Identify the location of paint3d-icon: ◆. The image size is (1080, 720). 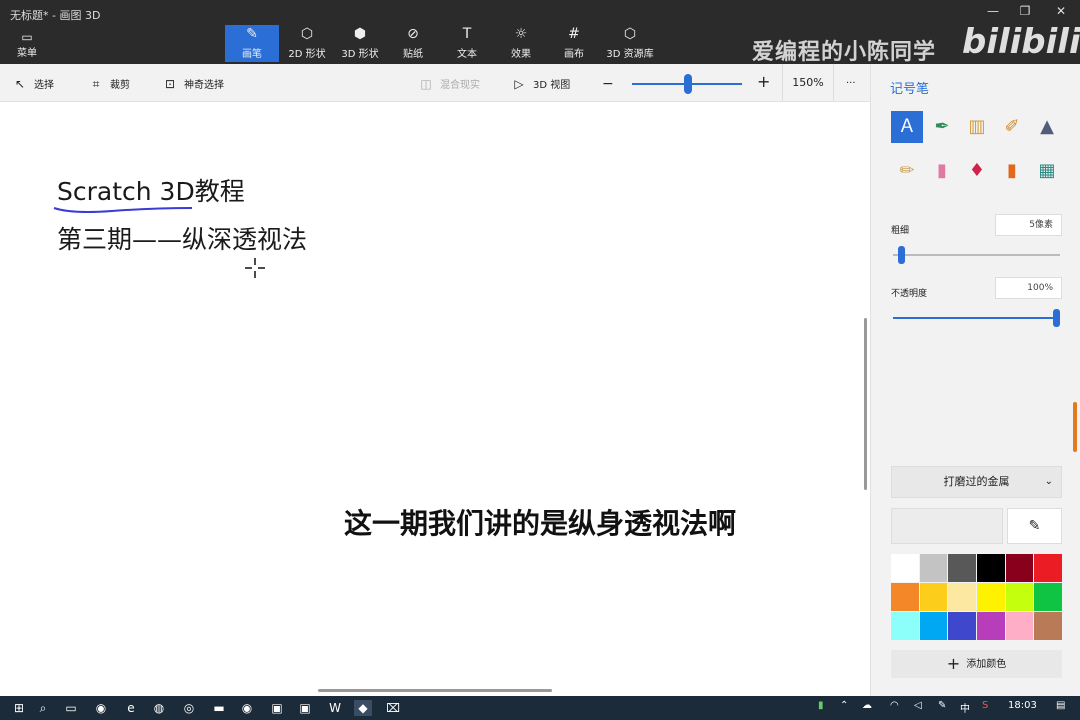
(363, 708).